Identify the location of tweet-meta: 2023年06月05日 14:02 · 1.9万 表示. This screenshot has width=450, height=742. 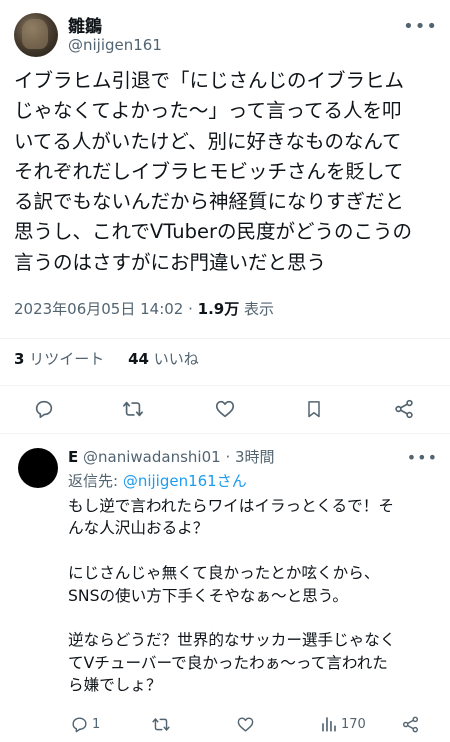
(144, 308).